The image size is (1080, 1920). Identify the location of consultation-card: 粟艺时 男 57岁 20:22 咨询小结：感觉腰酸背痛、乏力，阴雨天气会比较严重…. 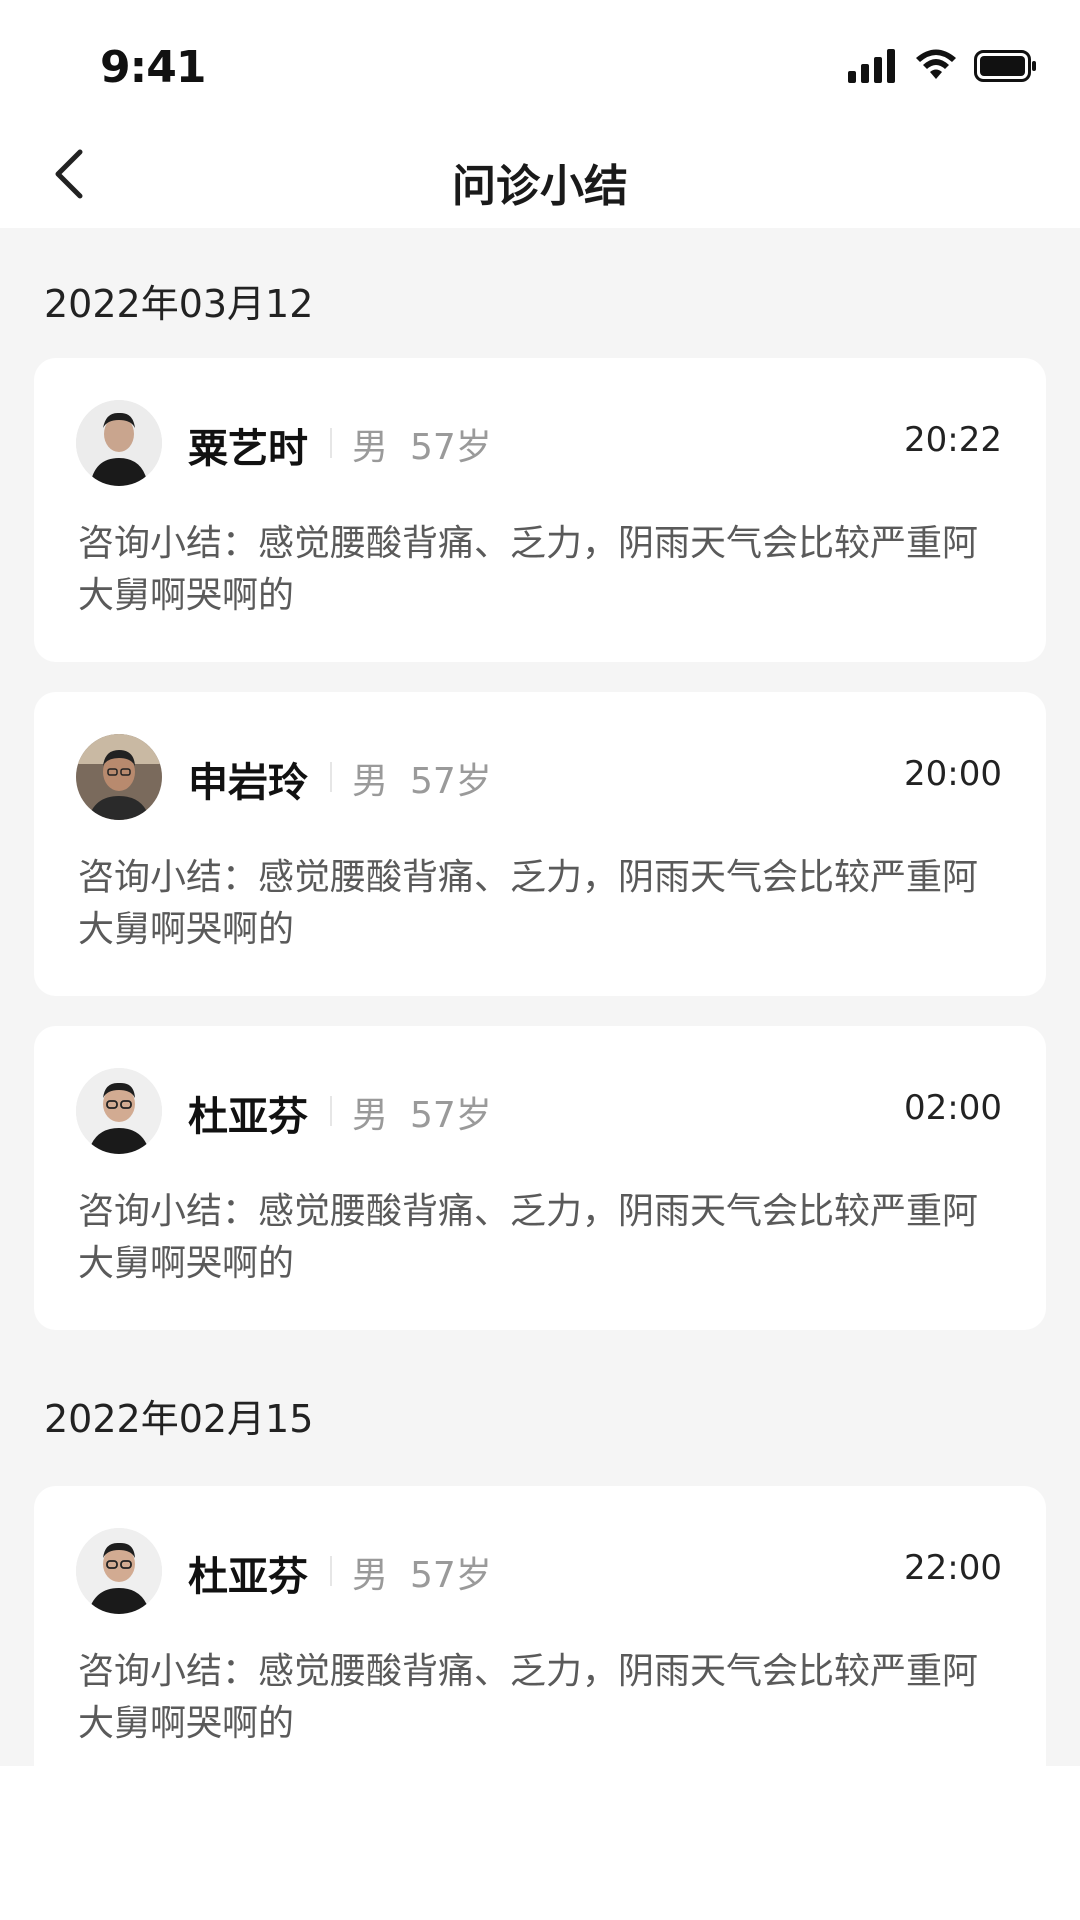
(540, 510).